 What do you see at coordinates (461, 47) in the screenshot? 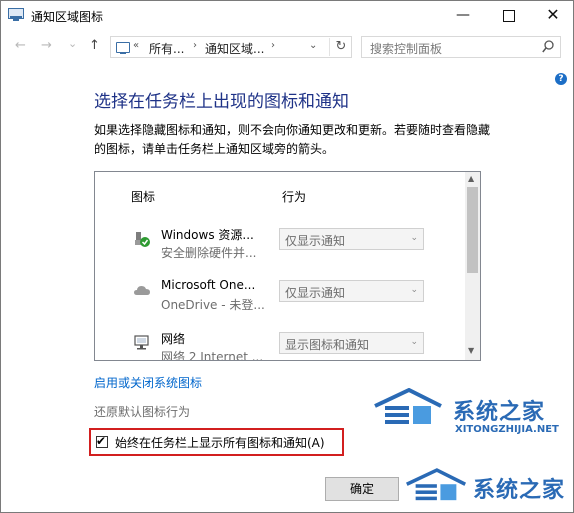
I see `search-box: 搜索控制面板` at bounding box center [461, 47].